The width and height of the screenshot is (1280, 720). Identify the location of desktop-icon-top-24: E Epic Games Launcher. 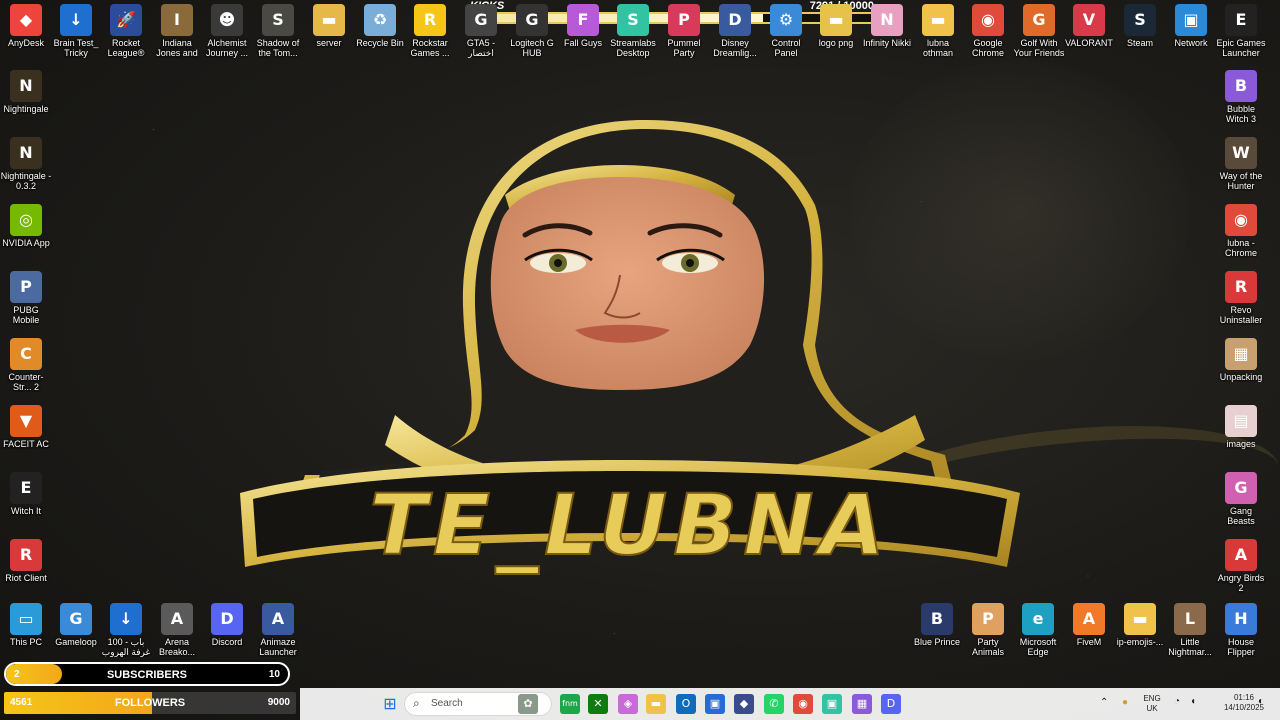
(1241, 31).